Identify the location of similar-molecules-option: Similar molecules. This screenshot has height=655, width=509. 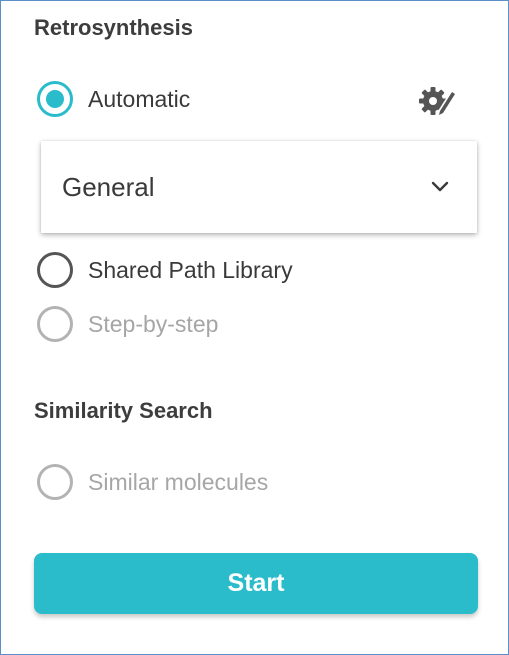
(152, 482).